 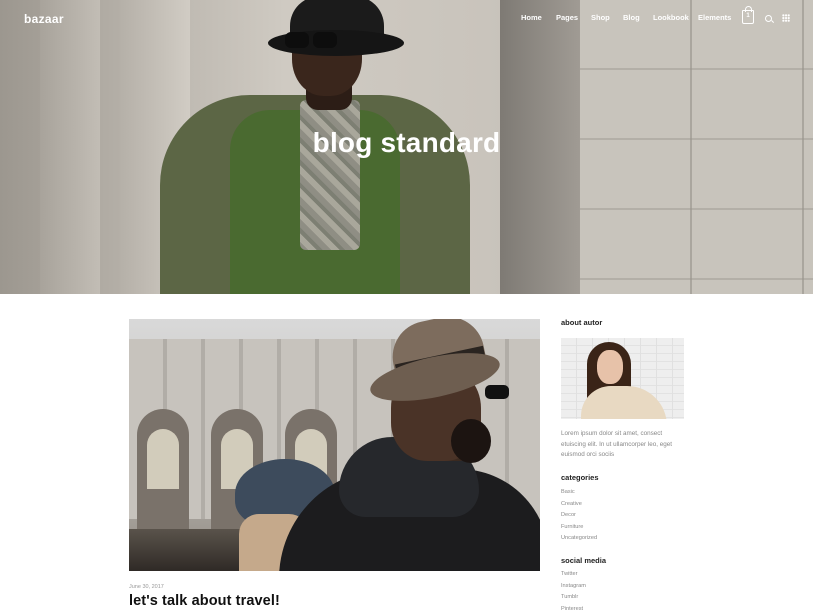 I want to click on social-link-pinterest: Pinterest, so click(x=573, y=610).